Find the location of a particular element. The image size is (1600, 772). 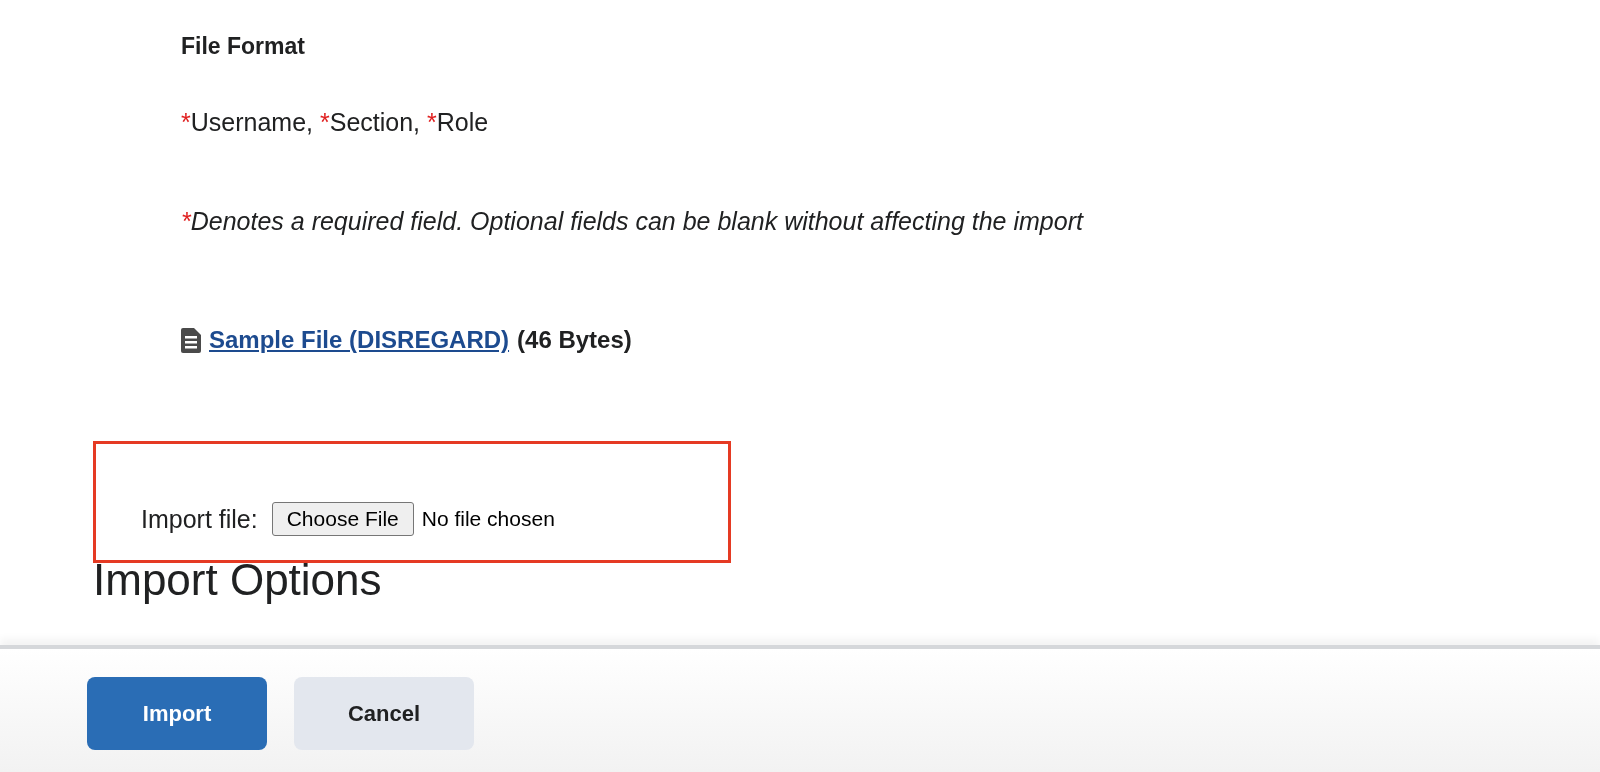

choose-file-button: Choose File is located at coordinates (342, 519).